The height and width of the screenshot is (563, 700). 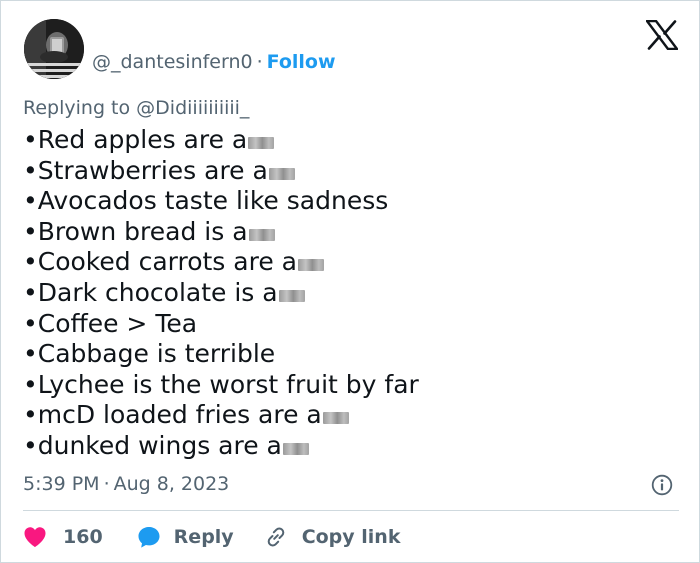 I want to click on tweet-line: •dunked wings are a, so click(x=221, y=446).